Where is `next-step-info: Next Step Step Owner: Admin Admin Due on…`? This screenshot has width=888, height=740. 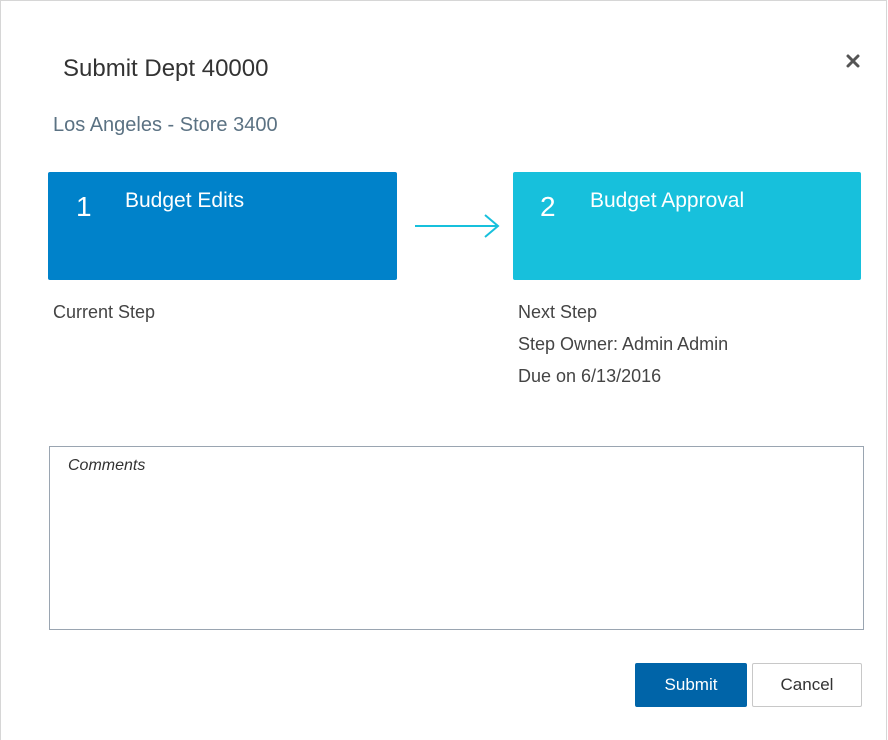 next-step-info: Next Step Step Owner: Admin Admin Due on… is located at coordinates (623, 344).